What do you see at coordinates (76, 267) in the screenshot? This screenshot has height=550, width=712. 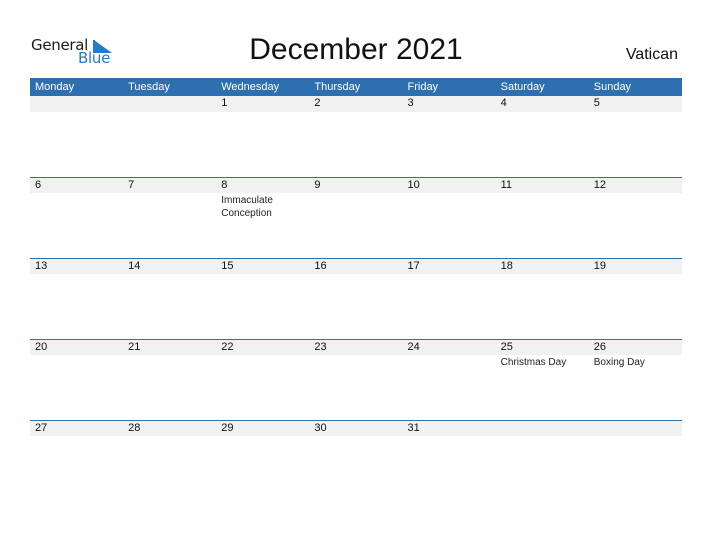 I see `day-cell: 13` at bounding box center [76, 267].